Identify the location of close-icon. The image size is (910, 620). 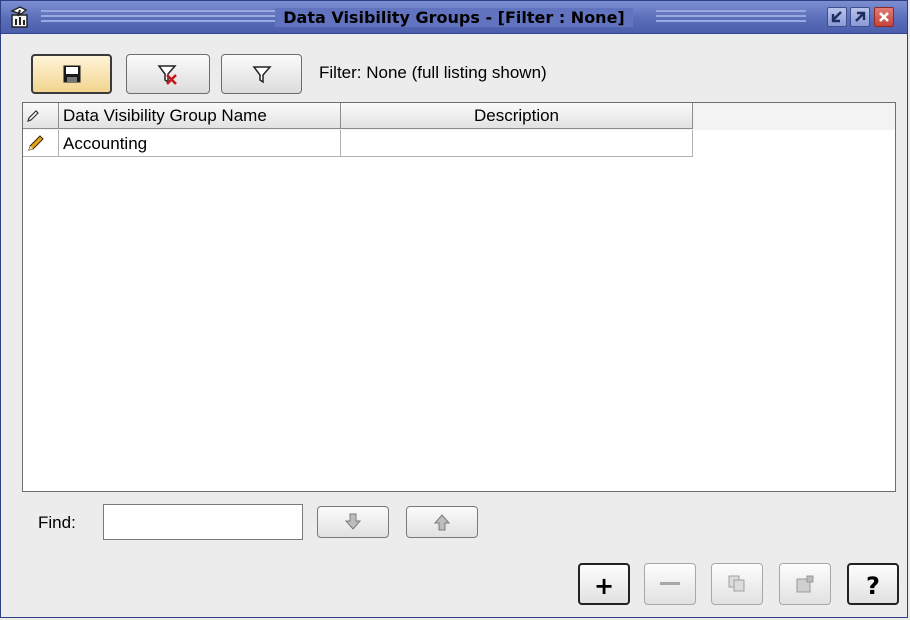
(884, 17).